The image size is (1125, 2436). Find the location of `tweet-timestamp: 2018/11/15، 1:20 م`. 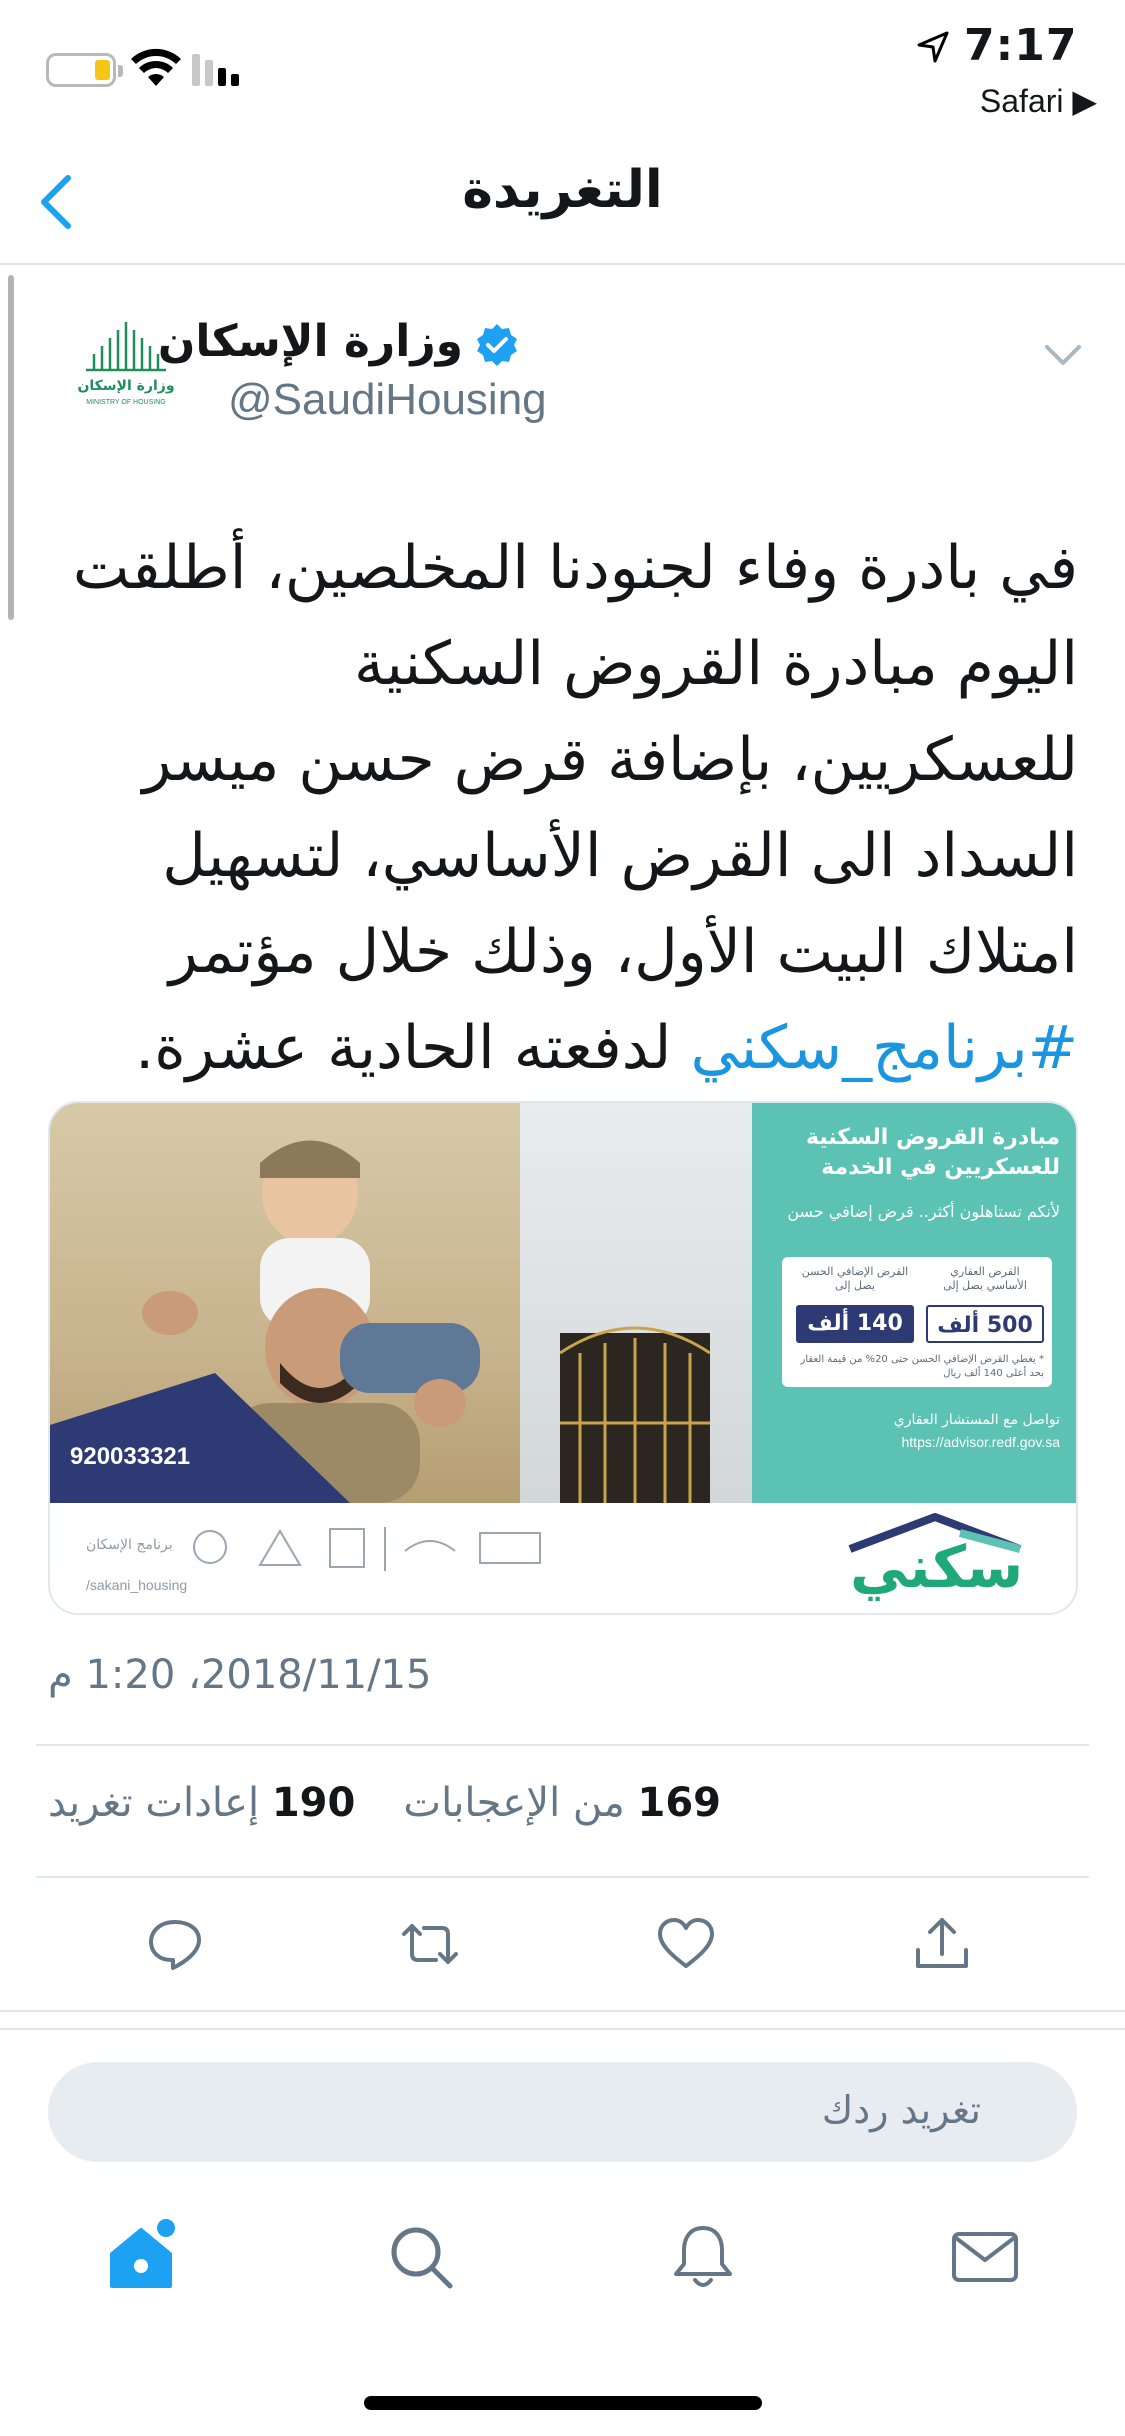

tweet-timestamp: 2018/11/15، 1:20 م is located at coordinates (240, 1675).